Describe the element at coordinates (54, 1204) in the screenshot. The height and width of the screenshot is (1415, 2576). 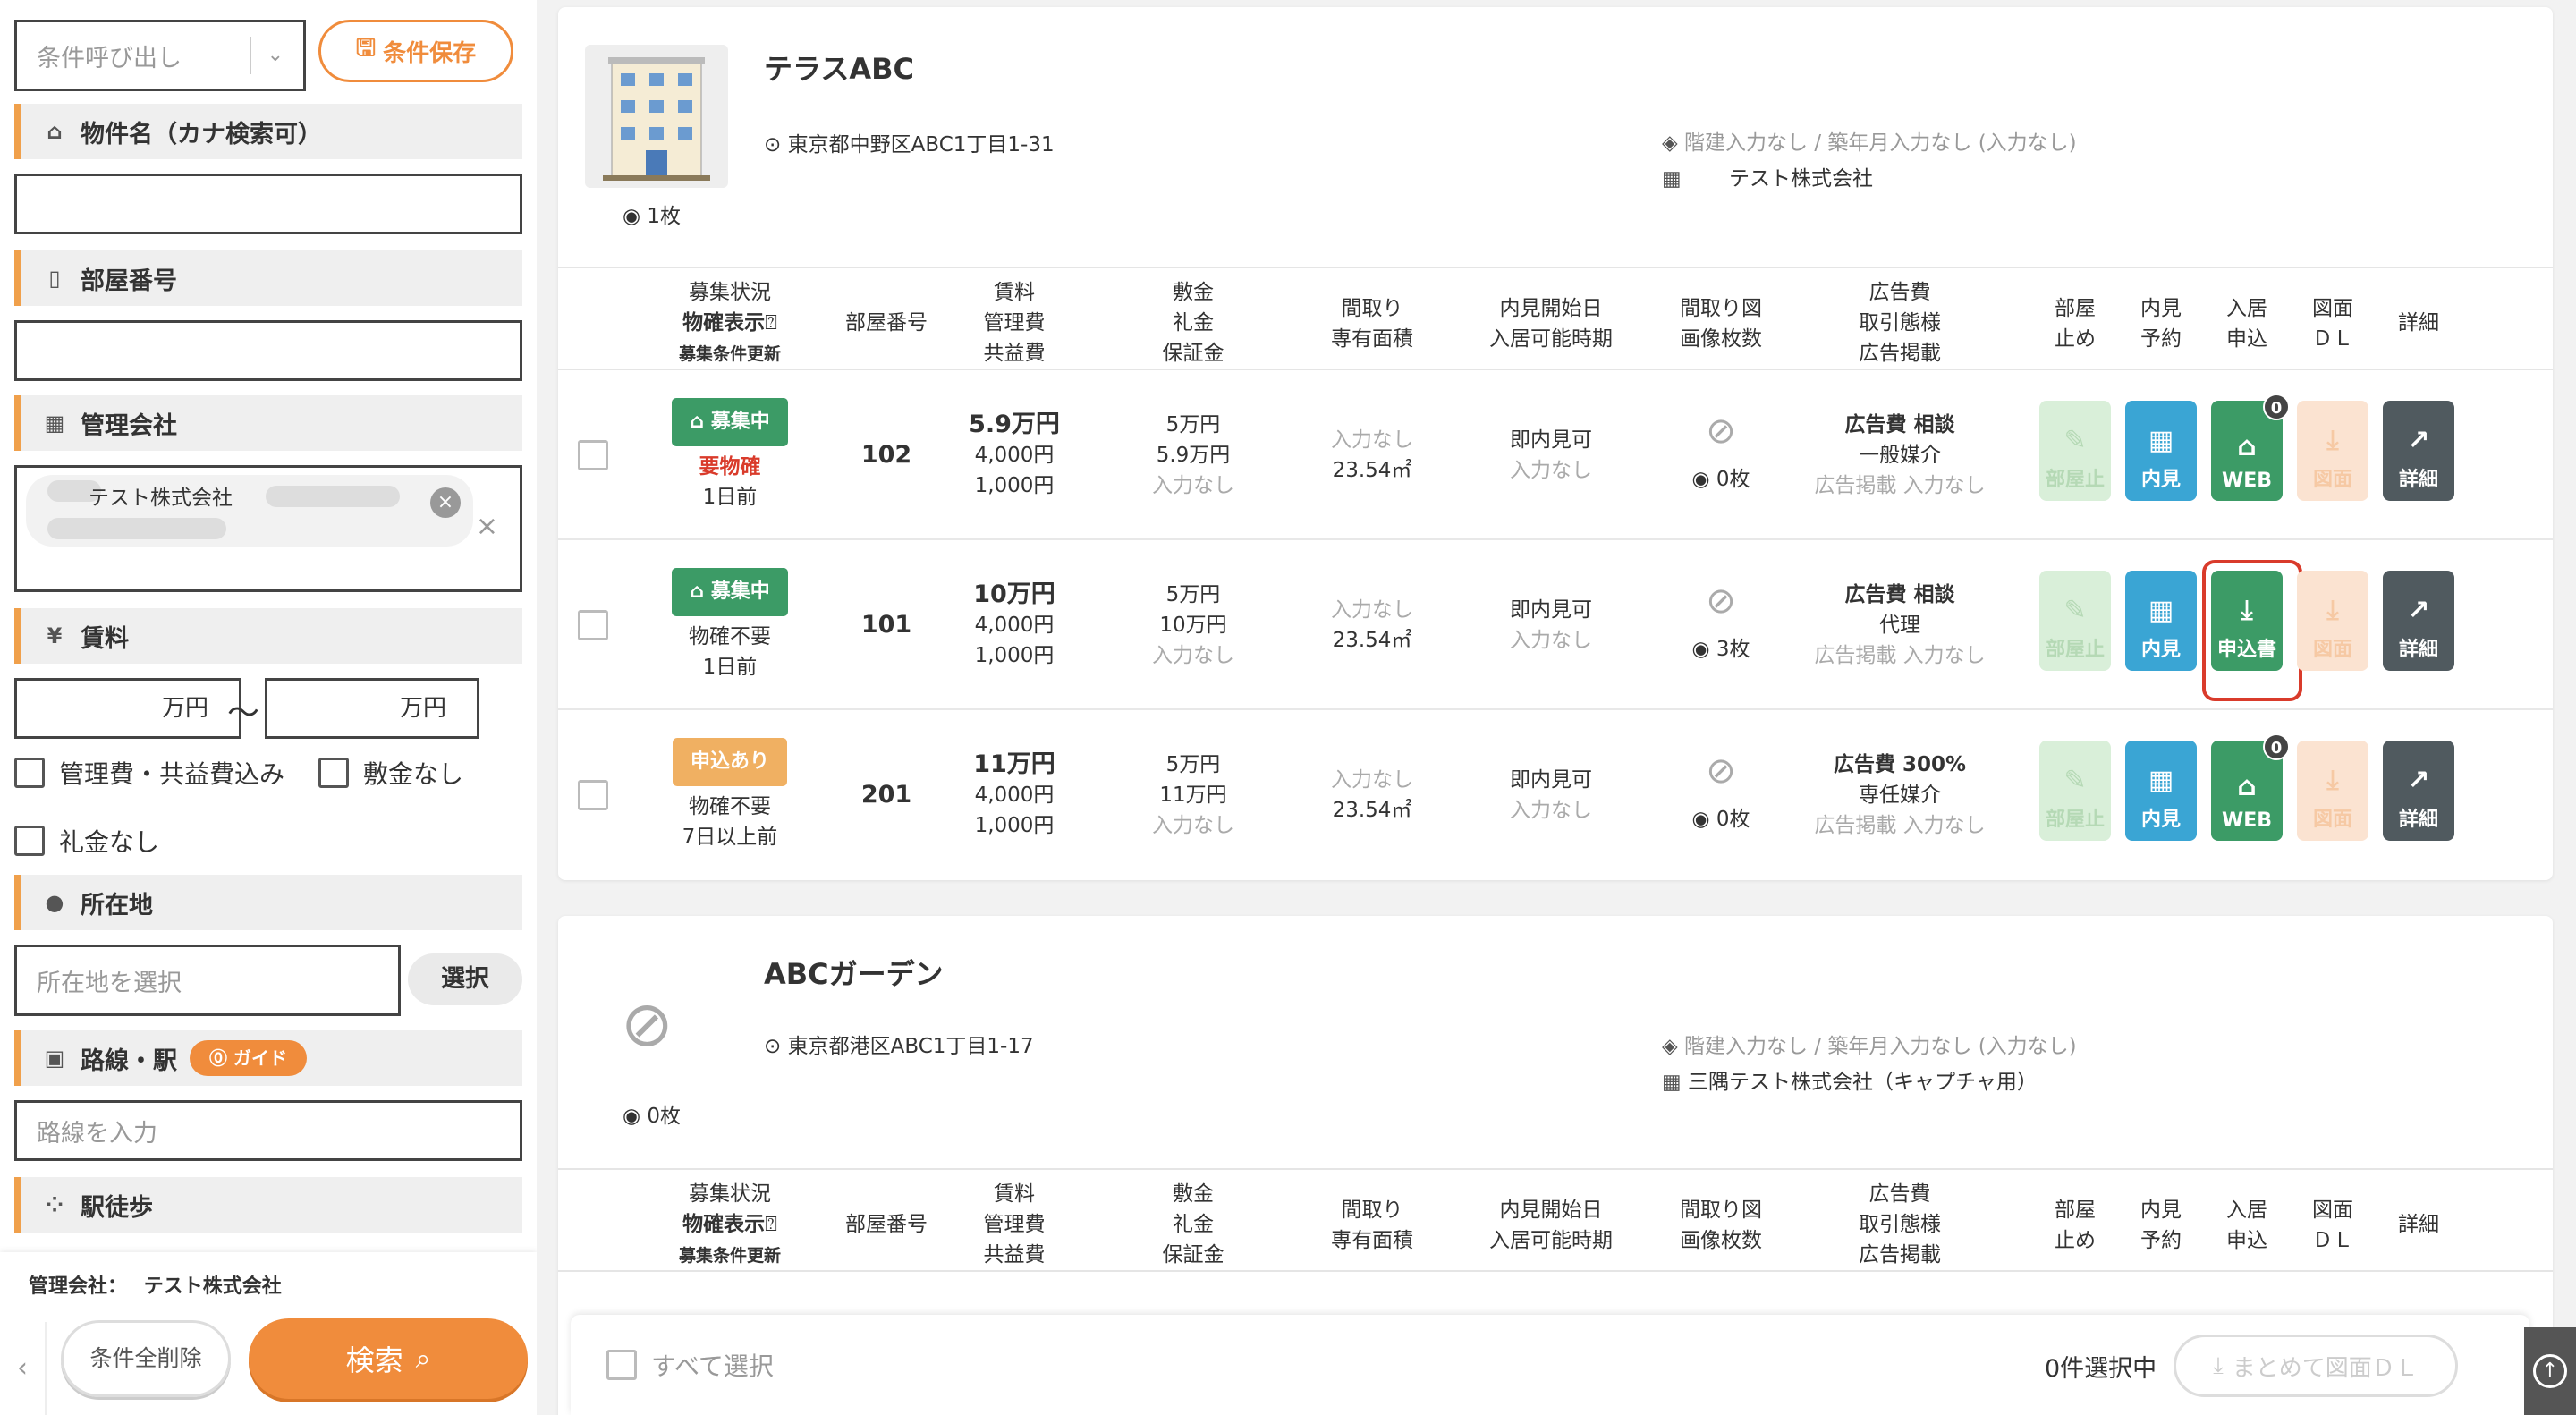
I see `footsteps-icon: ⁘` at that location.